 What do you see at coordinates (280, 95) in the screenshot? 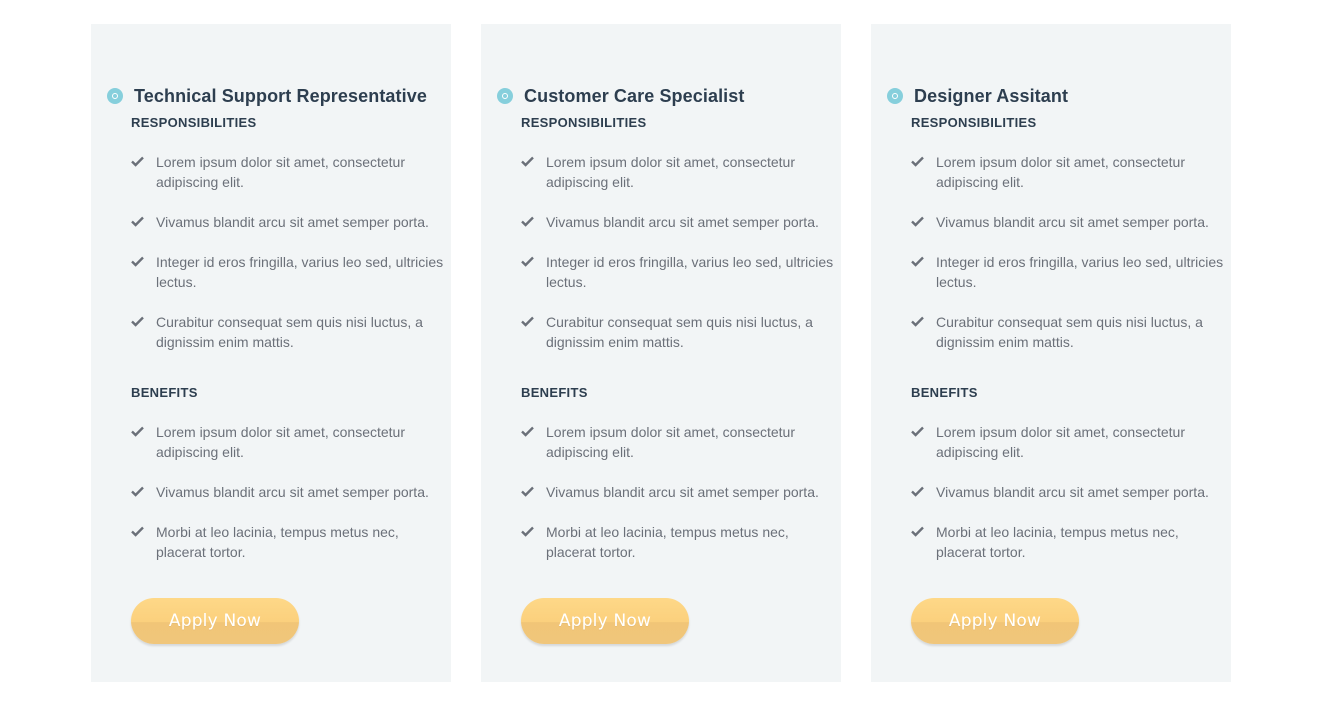
I see `job-title: Technical Support Representative` at bounding box center [280, 95].